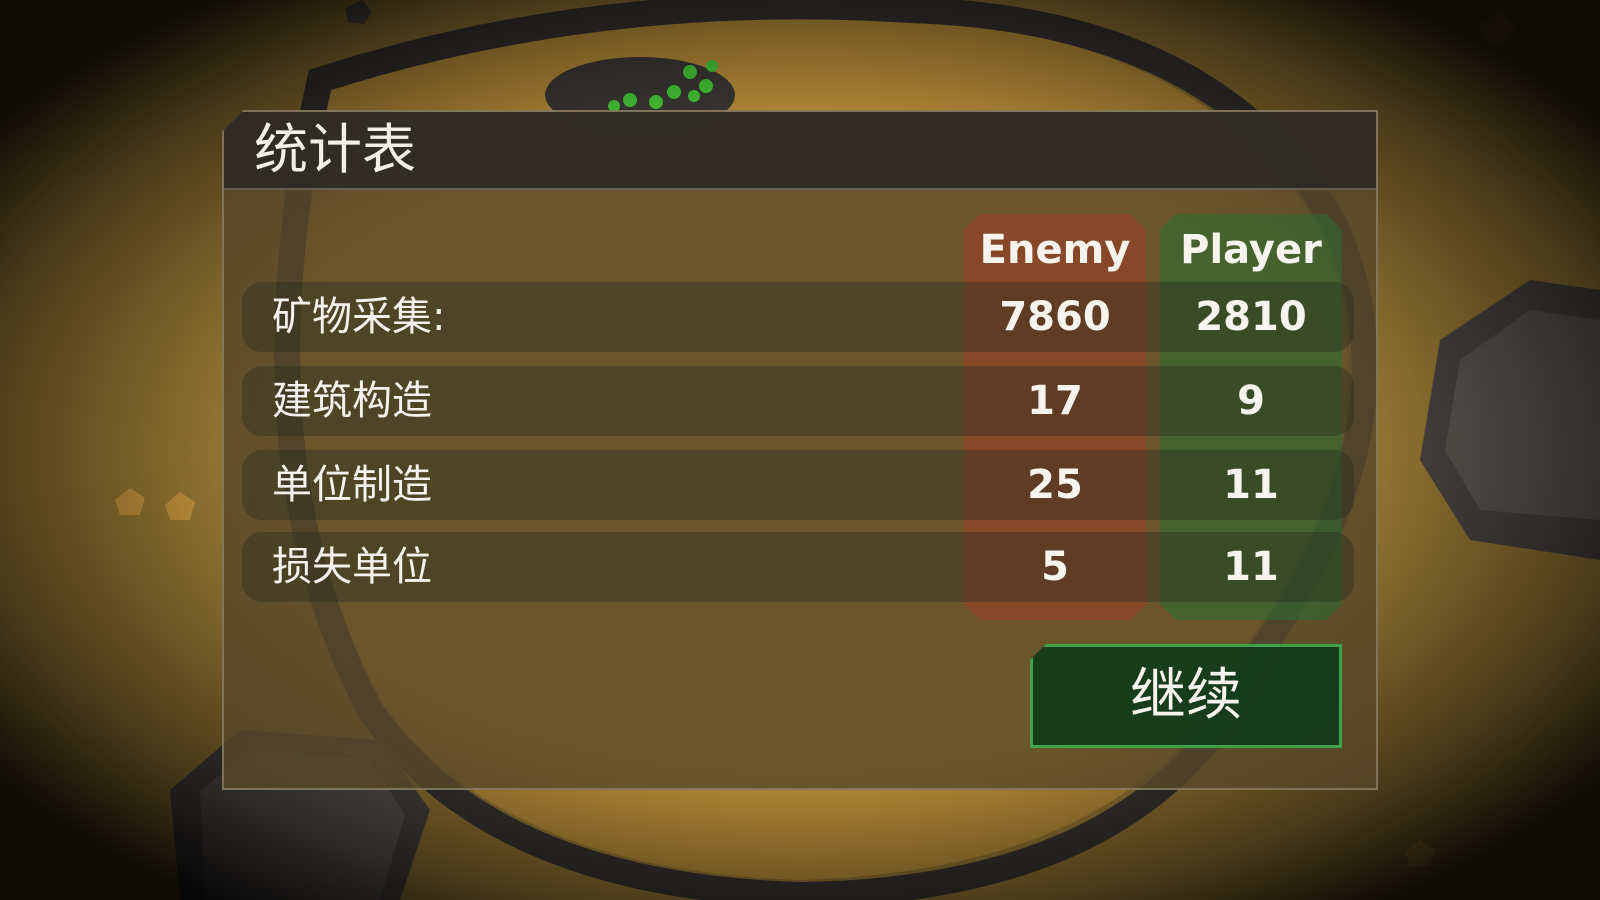  What do you see at coordinates (1251, 401) in the screenshot?
I see `player-buildings-value: 9` at bounding box center [1251, 401].